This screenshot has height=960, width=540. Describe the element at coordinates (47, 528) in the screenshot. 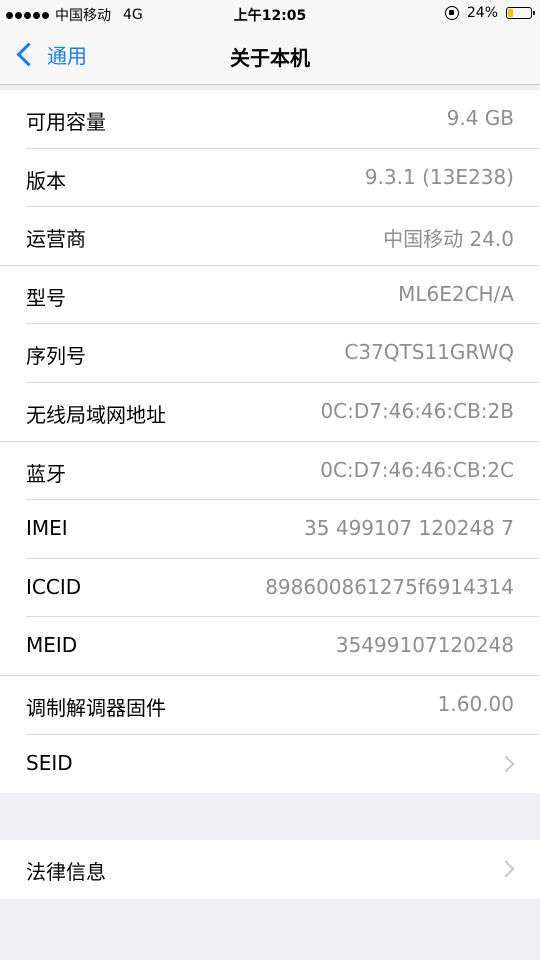

I see `row-label: IMEI` at that location.